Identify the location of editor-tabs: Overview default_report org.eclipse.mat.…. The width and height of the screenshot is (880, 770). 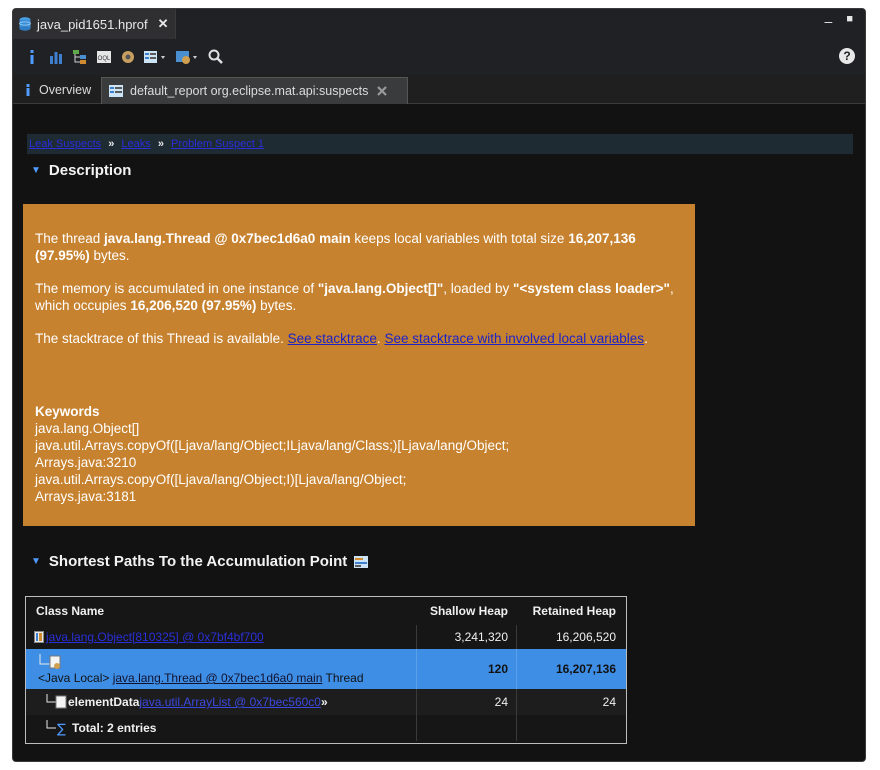
(439, 89).